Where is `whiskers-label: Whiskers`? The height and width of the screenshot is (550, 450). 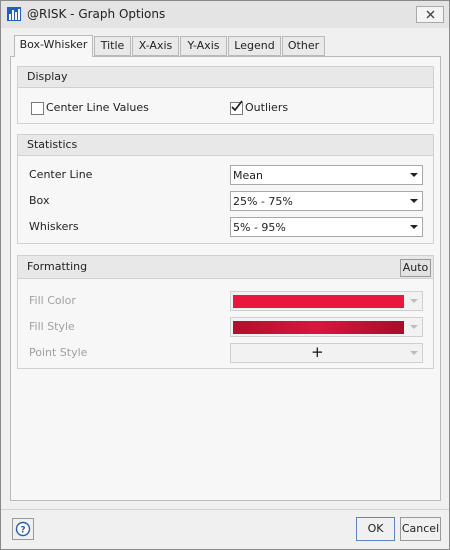 whiskers-label: Whiskers is located at coordinates (54, 226).